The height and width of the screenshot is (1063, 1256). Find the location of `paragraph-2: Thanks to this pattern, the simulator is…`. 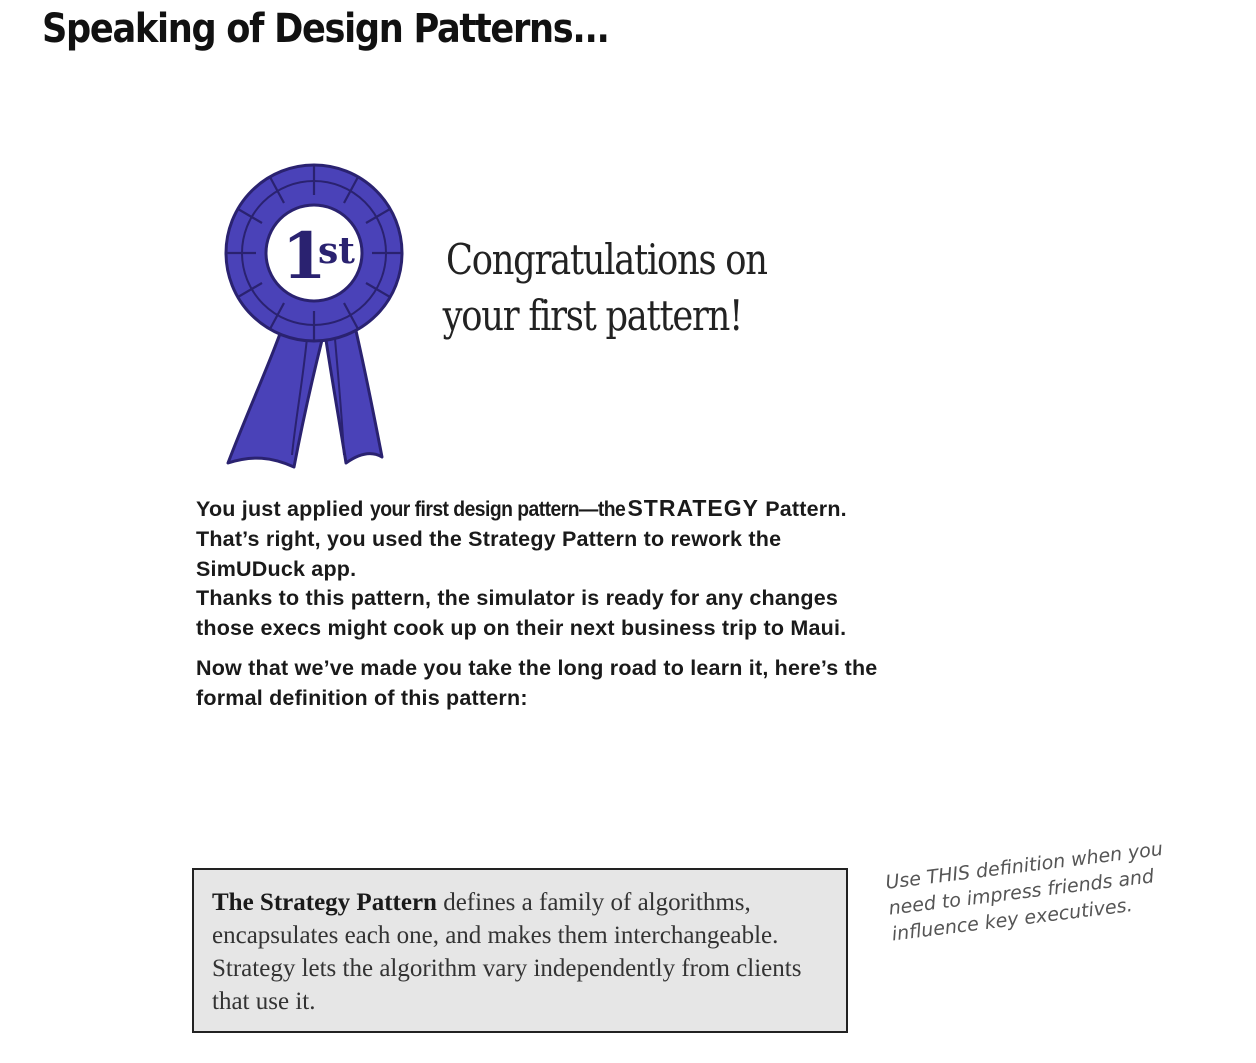

paragraph-2: Thanks to this pattern, the simulator is… is located at coordinates (521, 613).